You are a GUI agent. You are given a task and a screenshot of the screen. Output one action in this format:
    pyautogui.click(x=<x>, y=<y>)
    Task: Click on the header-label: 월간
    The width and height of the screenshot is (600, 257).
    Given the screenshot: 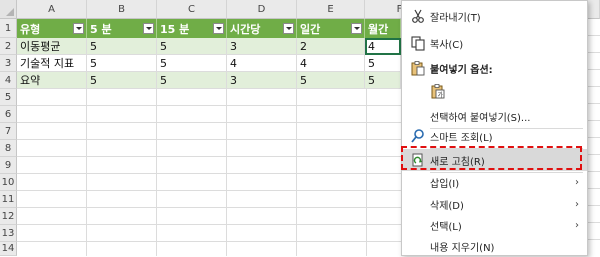 What is the action you would take?
    pyautogui.click(x=378, y=29)
    